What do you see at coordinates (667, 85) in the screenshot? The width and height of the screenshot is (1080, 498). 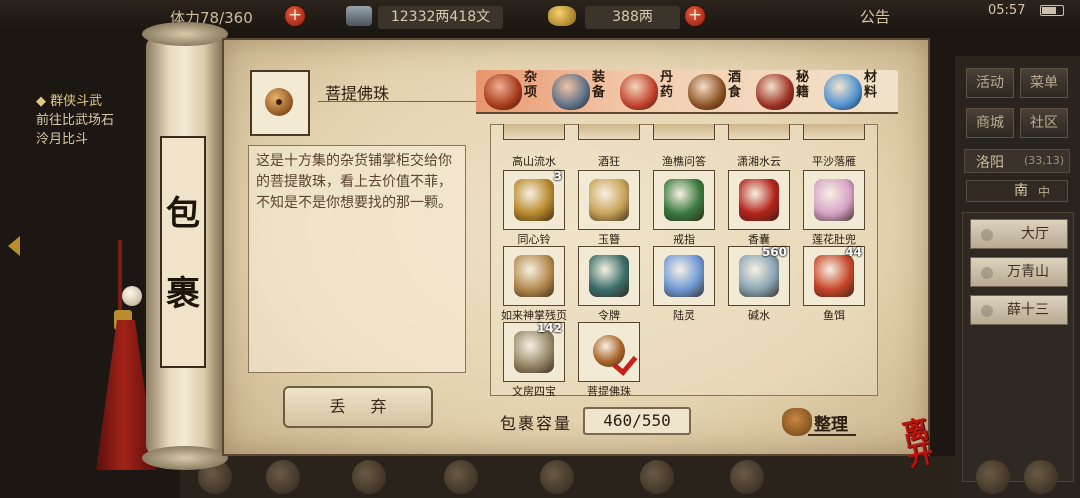 I see `category-label: 丹药` at bounding box center [667, 85].